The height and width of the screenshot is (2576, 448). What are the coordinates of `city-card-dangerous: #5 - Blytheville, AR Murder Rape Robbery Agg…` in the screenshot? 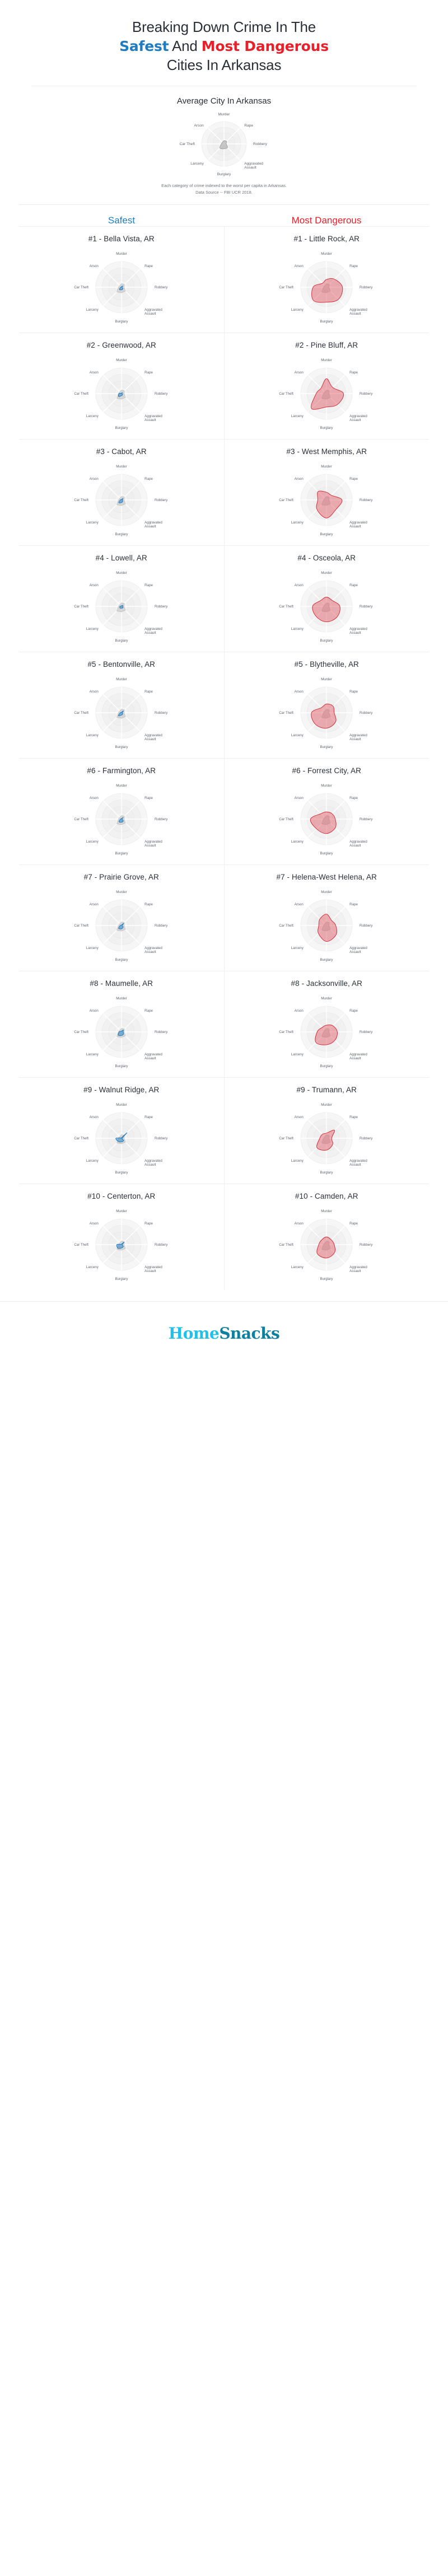 It's located at (327, 705).